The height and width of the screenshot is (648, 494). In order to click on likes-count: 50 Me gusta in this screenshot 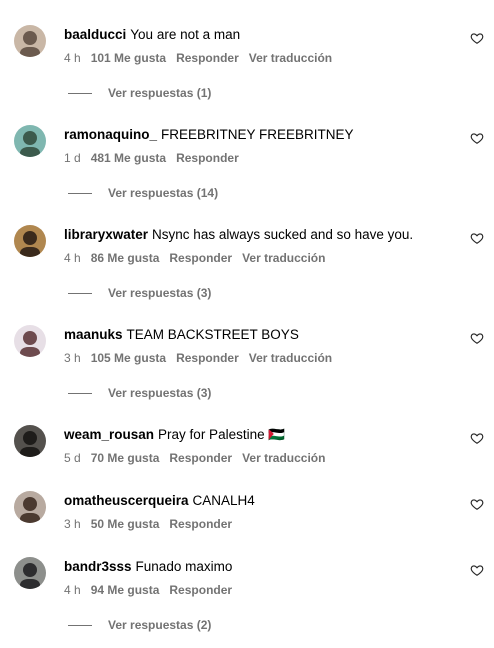, I will do `click(125, 524)`.